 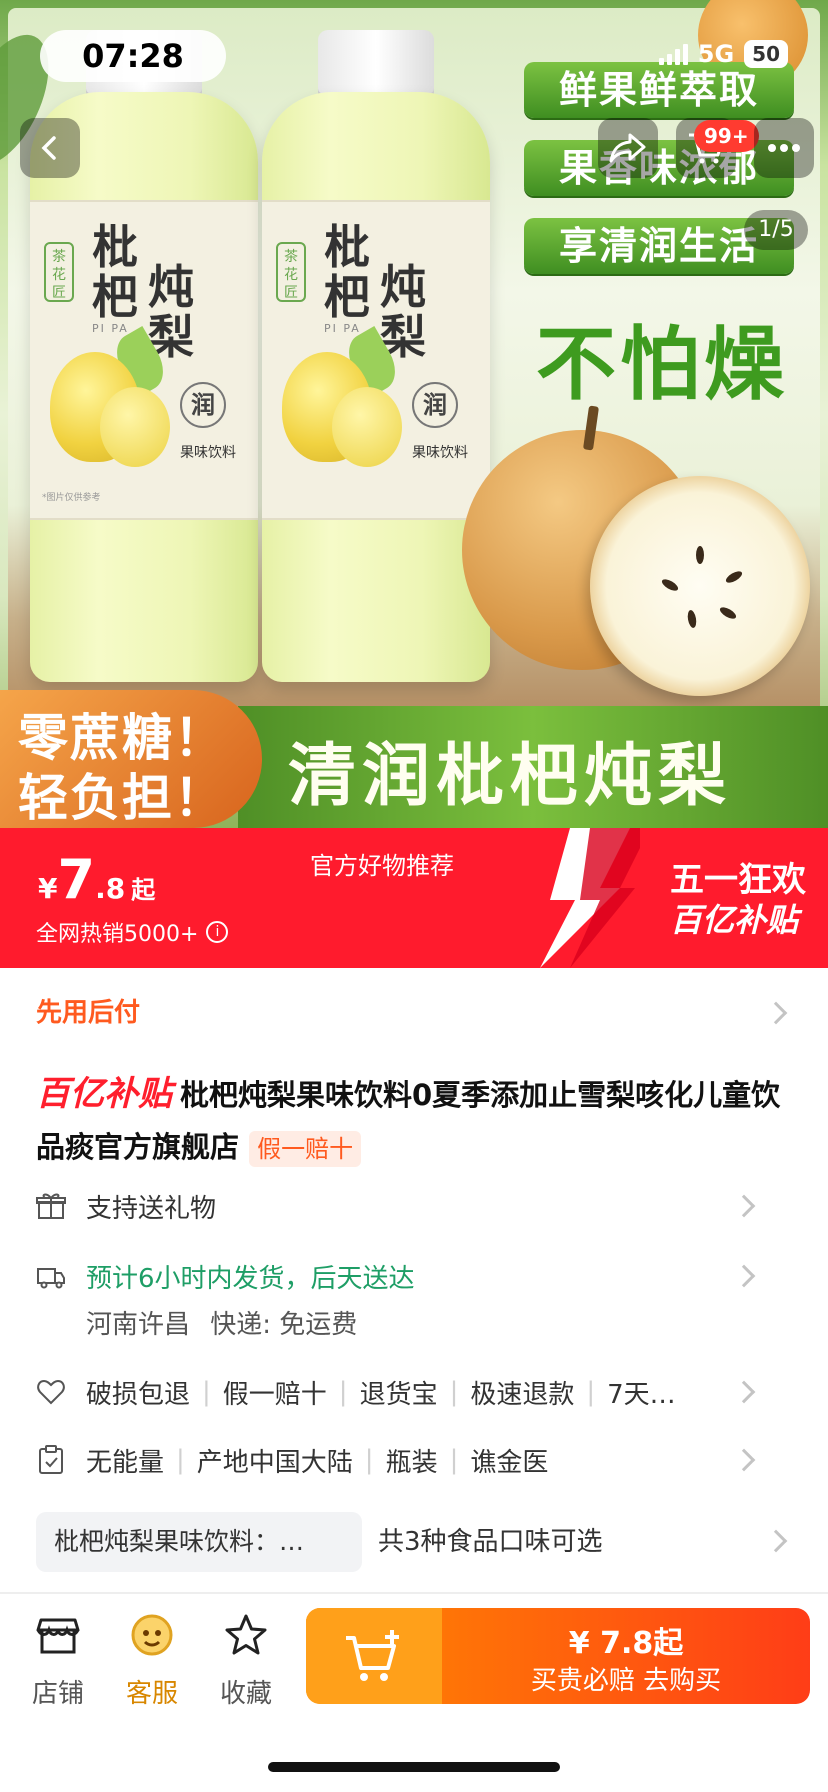 What do you see at coordinates (414, 898) in the screenshot?
I see `price-banner: ¥7.8 起 全网热销5000+ i 官方好物推荐 五一狂欢 百亿补贴` at bounding box center [414, 898].